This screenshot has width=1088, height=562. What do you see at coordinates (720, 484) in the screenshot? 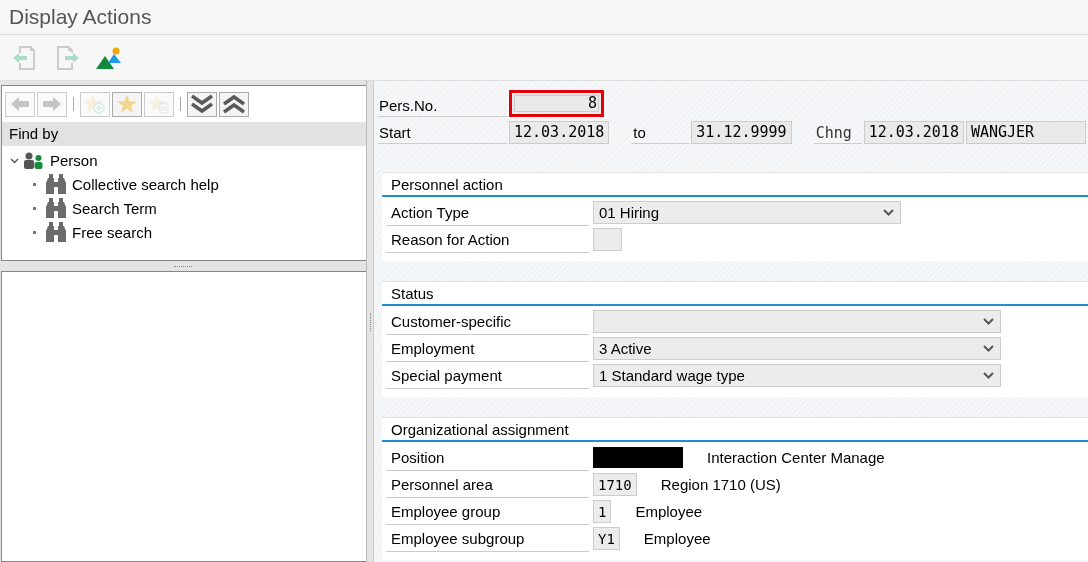
I see `field-description: Region 1710 (US)` at bounding box center [720, 484].